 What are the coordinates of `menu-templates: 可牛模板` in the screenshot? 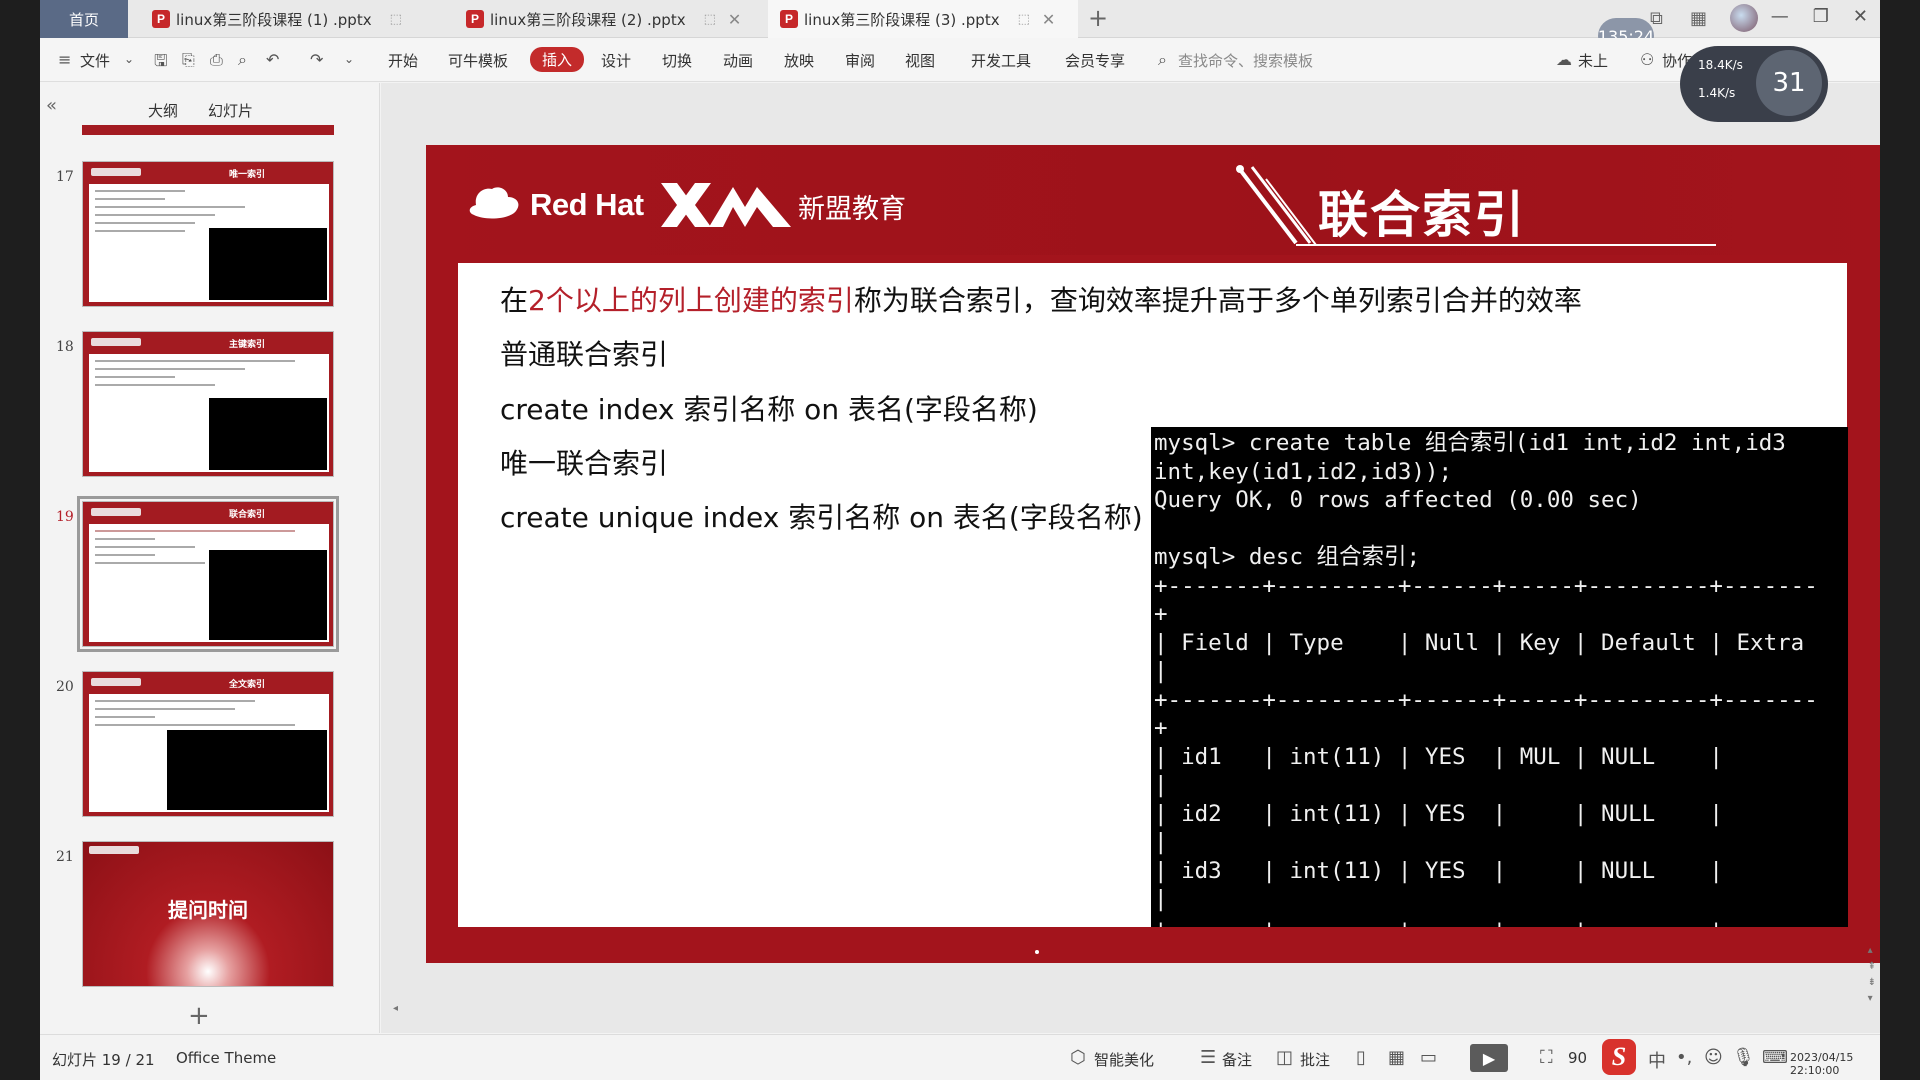 It's located at (478, 60).